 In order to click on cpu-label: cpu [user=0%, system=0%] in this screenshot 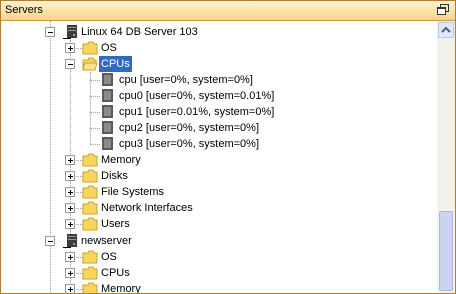, I will do `click(186, 80)`.